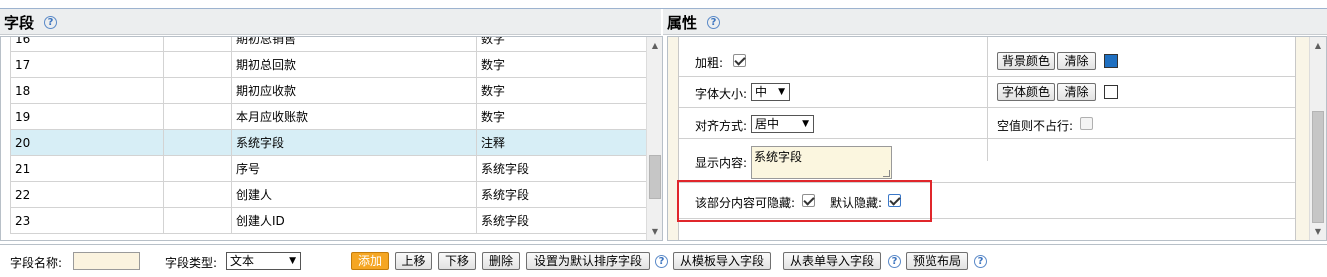  Describe the element at coordinates (87, 142) in the screenshot. I see `row-index: 20` at that location.